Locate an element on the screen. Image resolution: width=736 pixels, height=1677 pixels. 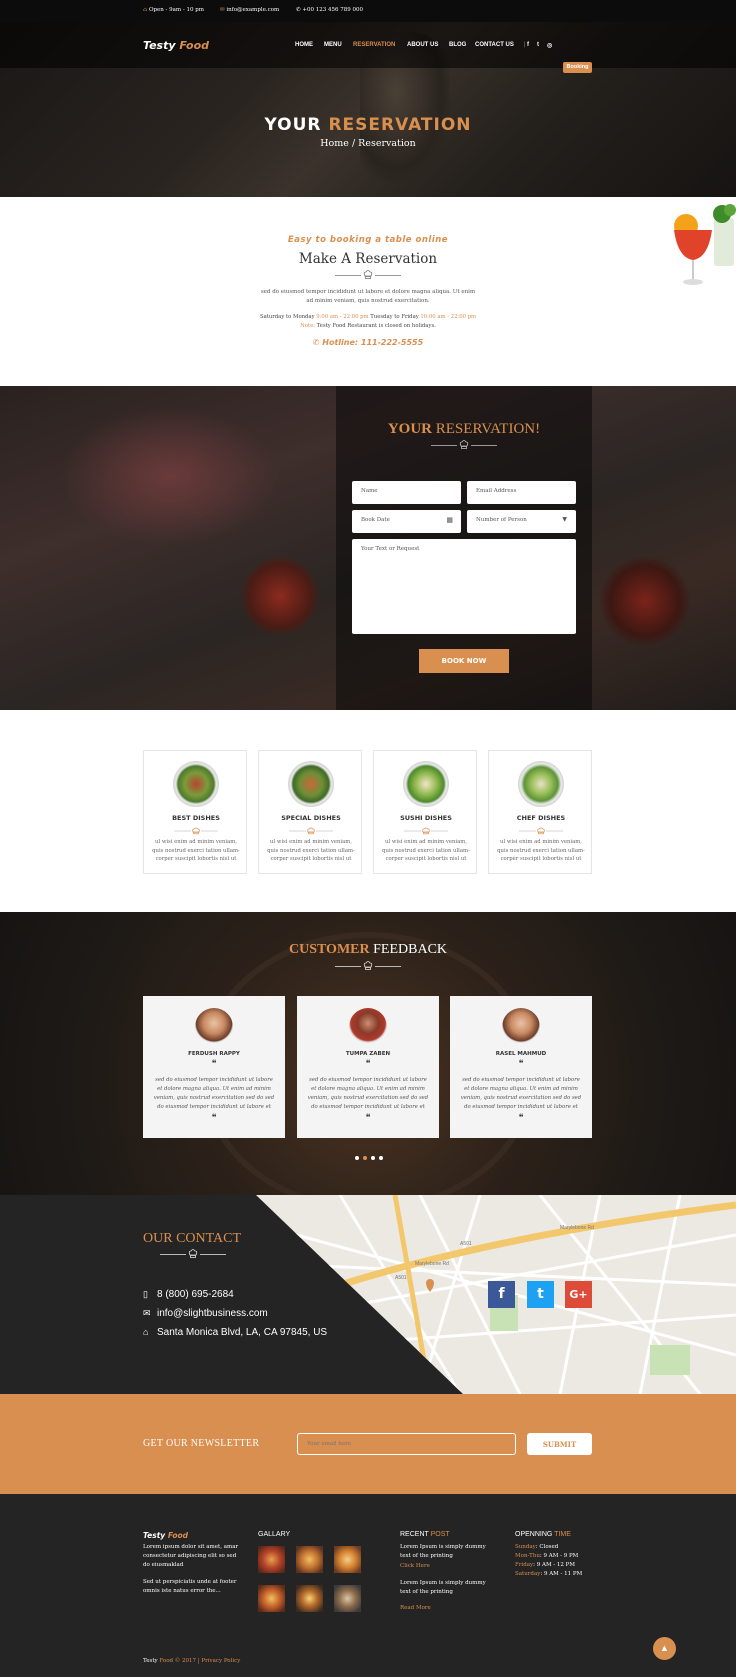
site-logo: Testy Food is located at coordinates (176, 45).